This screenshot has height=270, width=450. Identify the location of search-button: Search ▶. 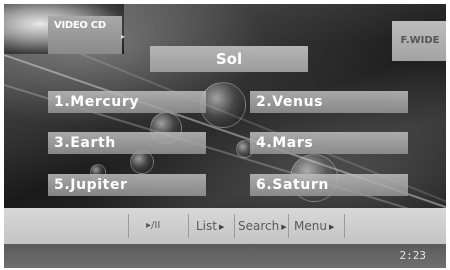
(262, 226).